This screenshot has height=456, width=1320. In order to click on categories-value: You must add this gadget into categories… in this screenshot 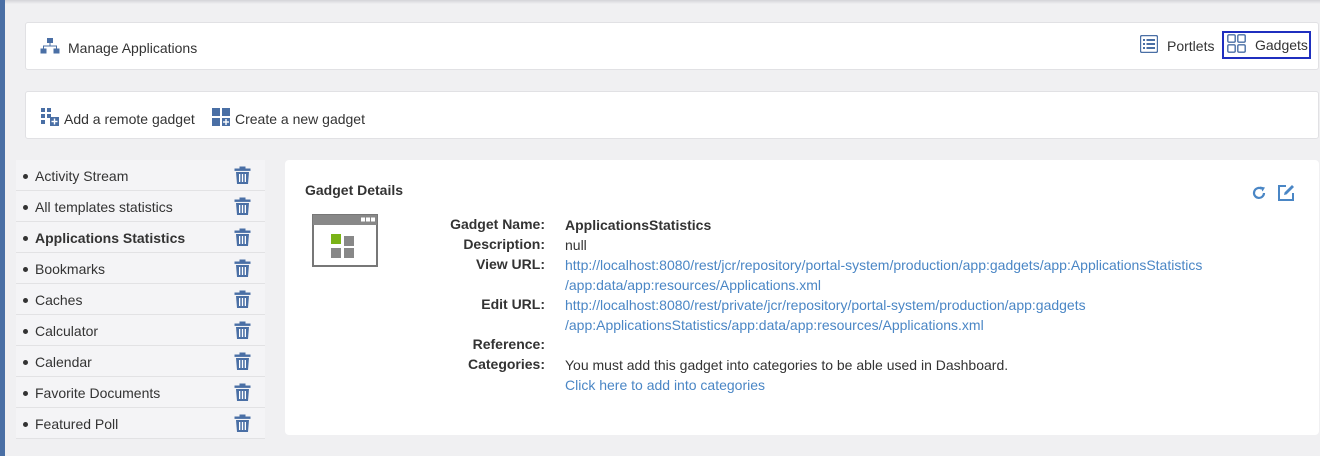, I will do `click(786, 375)`.